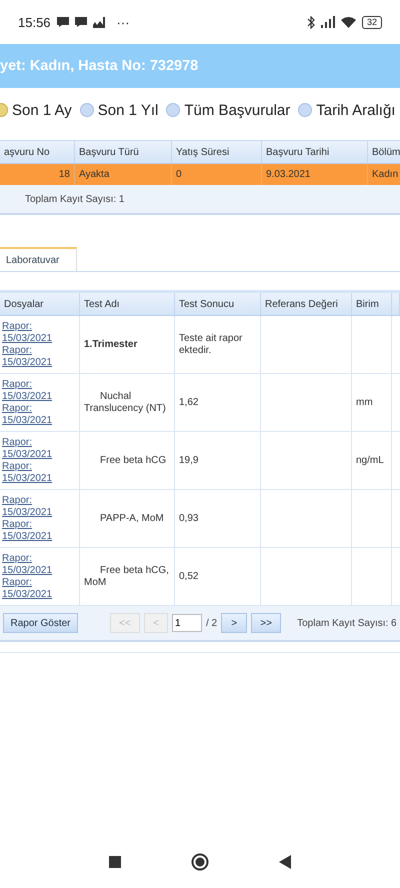 Image resolution: width=400 pixels, height=888 pixels. What do you see at coordinates (42, 110) in the screenshot?
I see `radio-label: Son 1 Ay` at bounding box center [42, 110].